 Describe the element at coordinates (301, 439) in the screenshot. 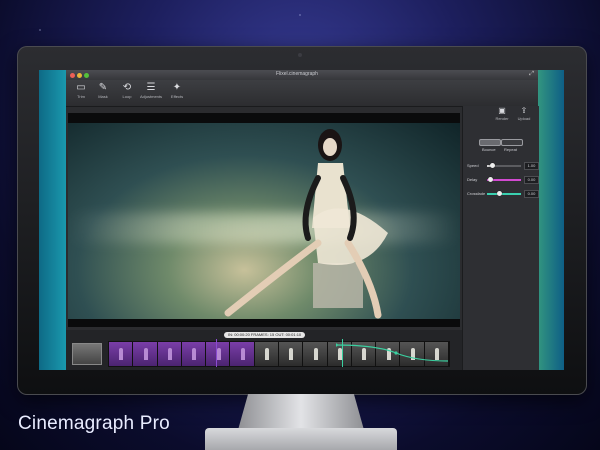

I see `monitor-base` at that location.